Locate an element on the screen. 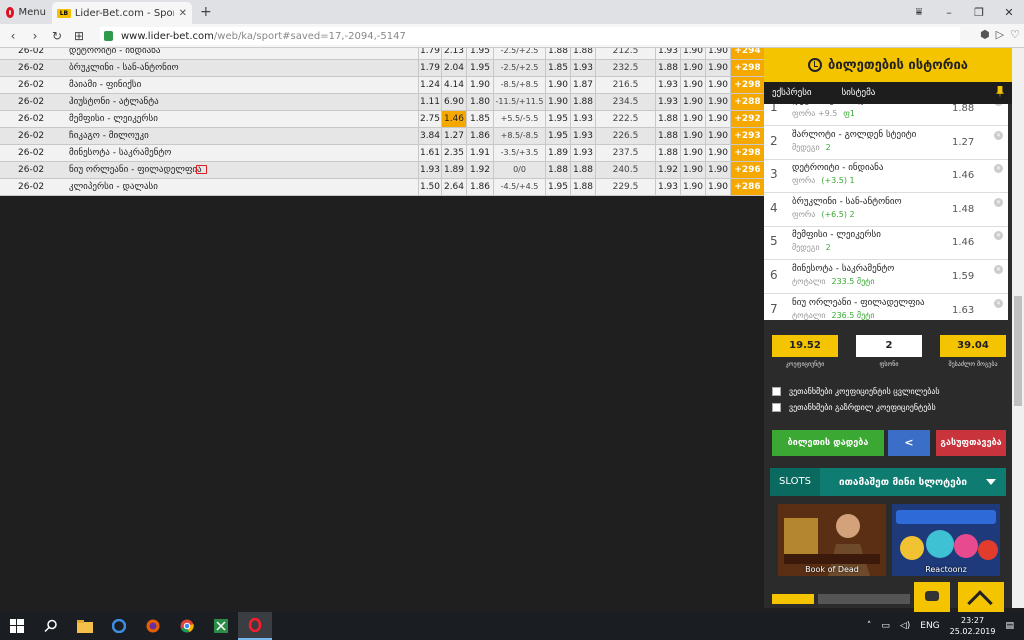 This screenshot has width=1024, height=640. notifications-icon: ▤ is located at coordinates (1009, 626).